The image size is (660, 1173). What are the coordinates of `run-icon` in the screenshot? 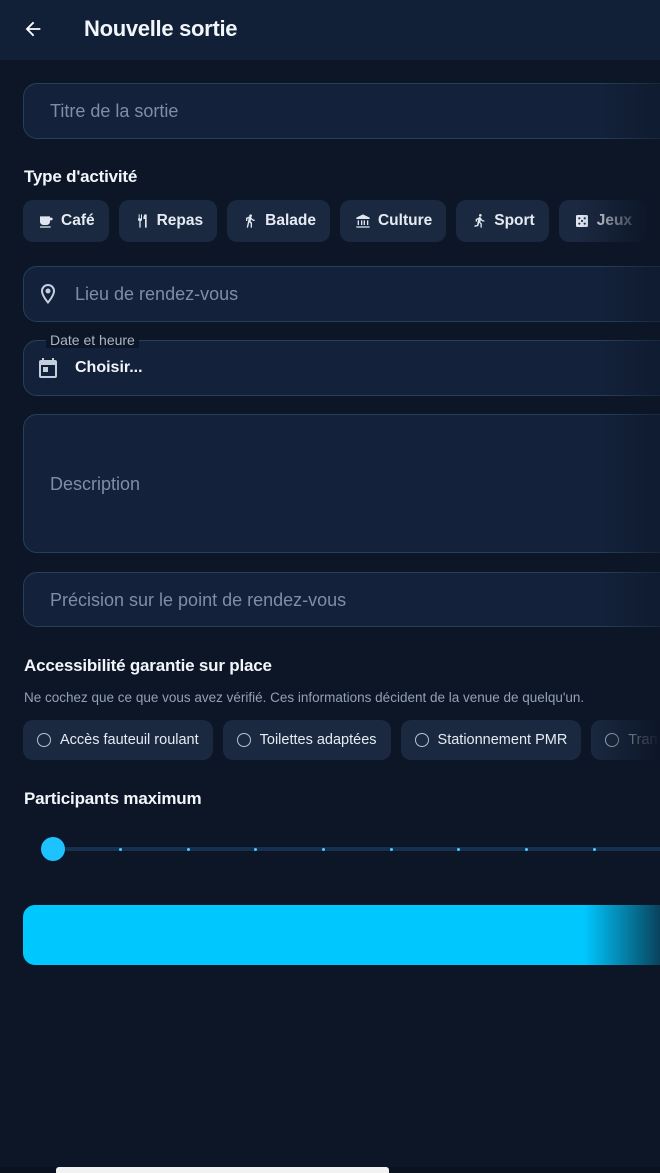 It's located at (479, 221).